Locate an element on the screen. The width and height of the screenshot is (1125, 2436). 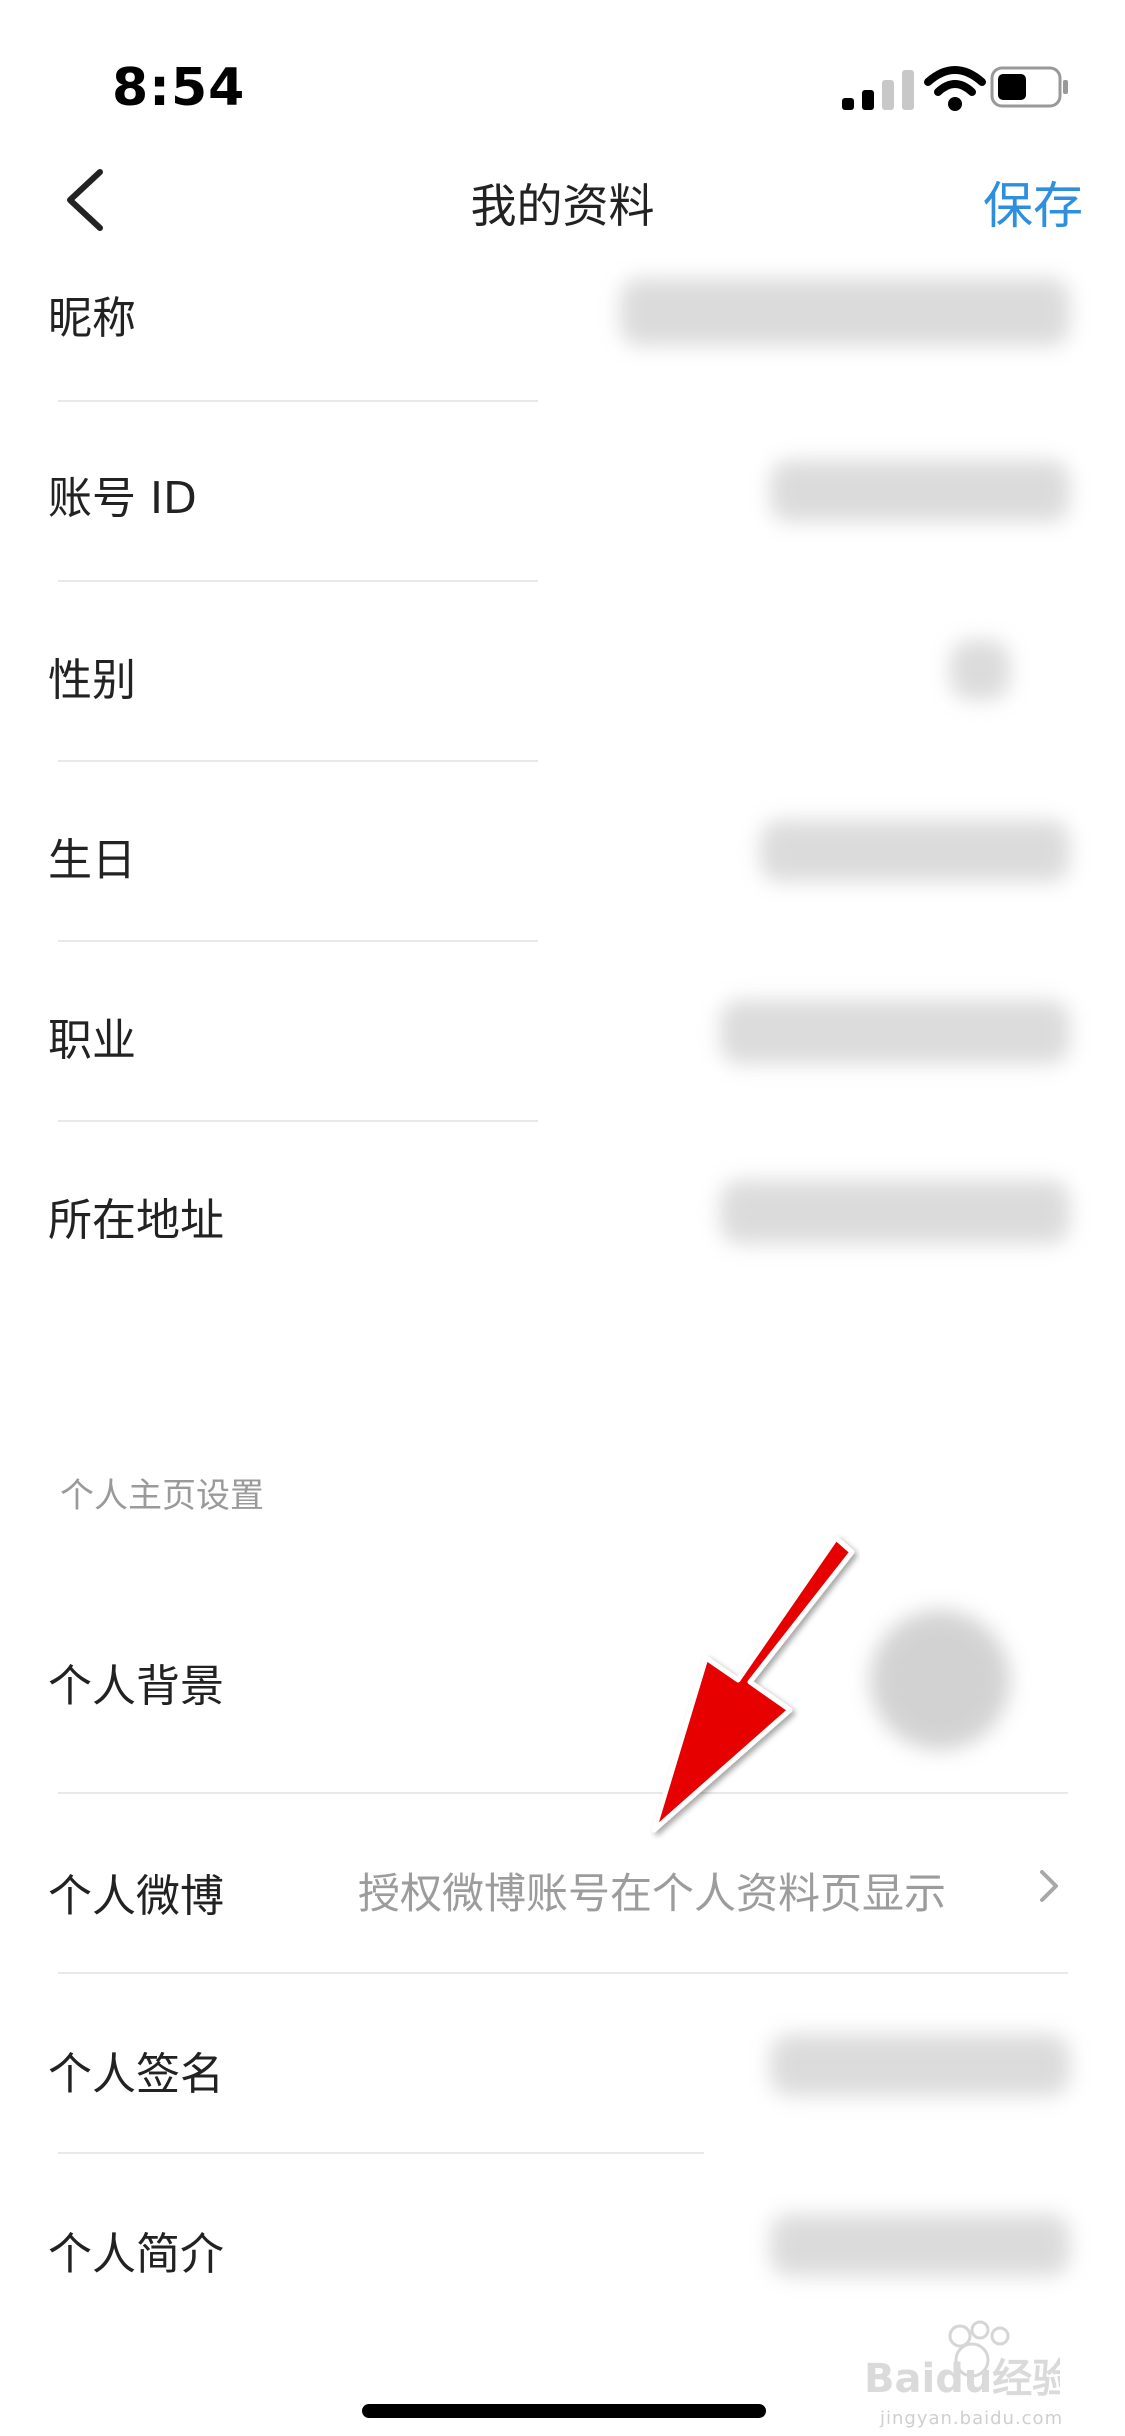
annotation-arrow-icon is located at coordinates (753, 1684).